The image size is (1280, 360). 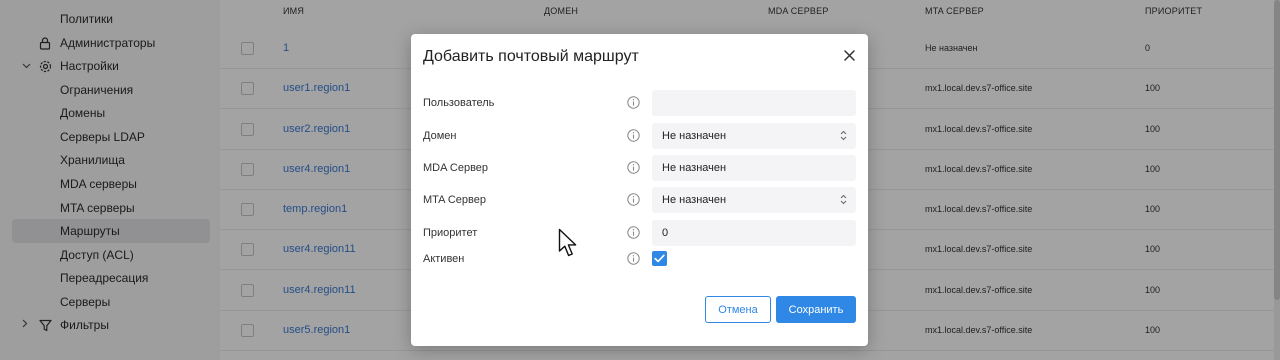 I want to click on form-row-domain: Домен Не назначен, so click(x=639, y=136).